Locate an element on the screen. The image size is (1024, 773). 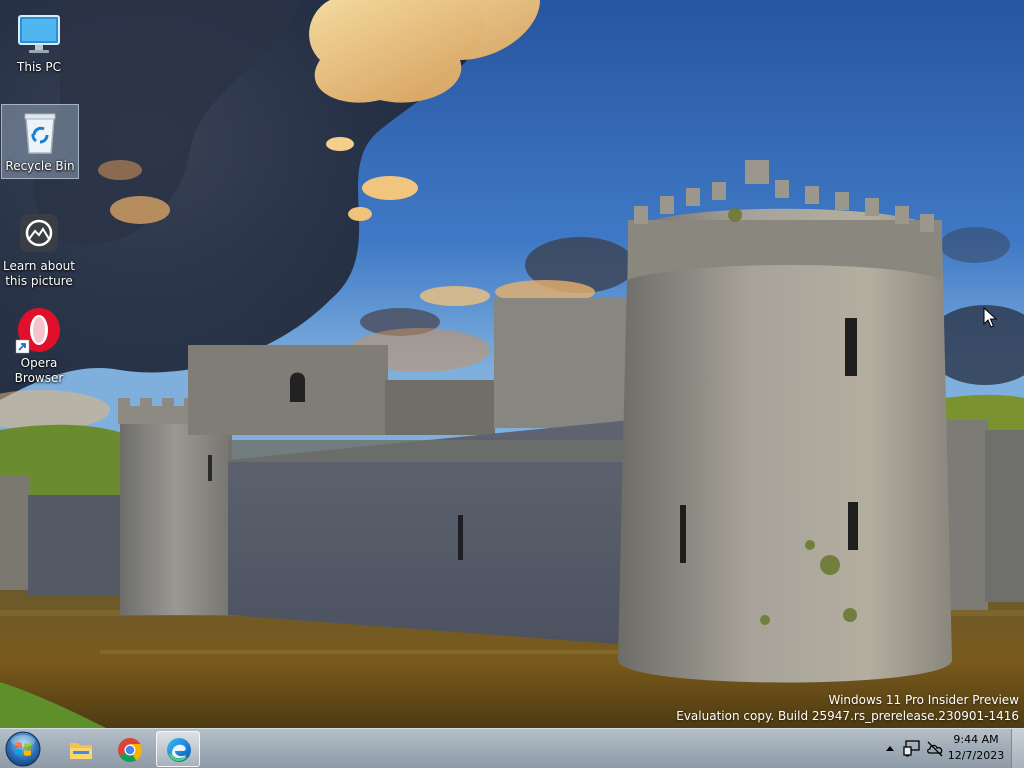
desktop-icon-opera-browser: Opera Browser is located at coordinates (39, 346).